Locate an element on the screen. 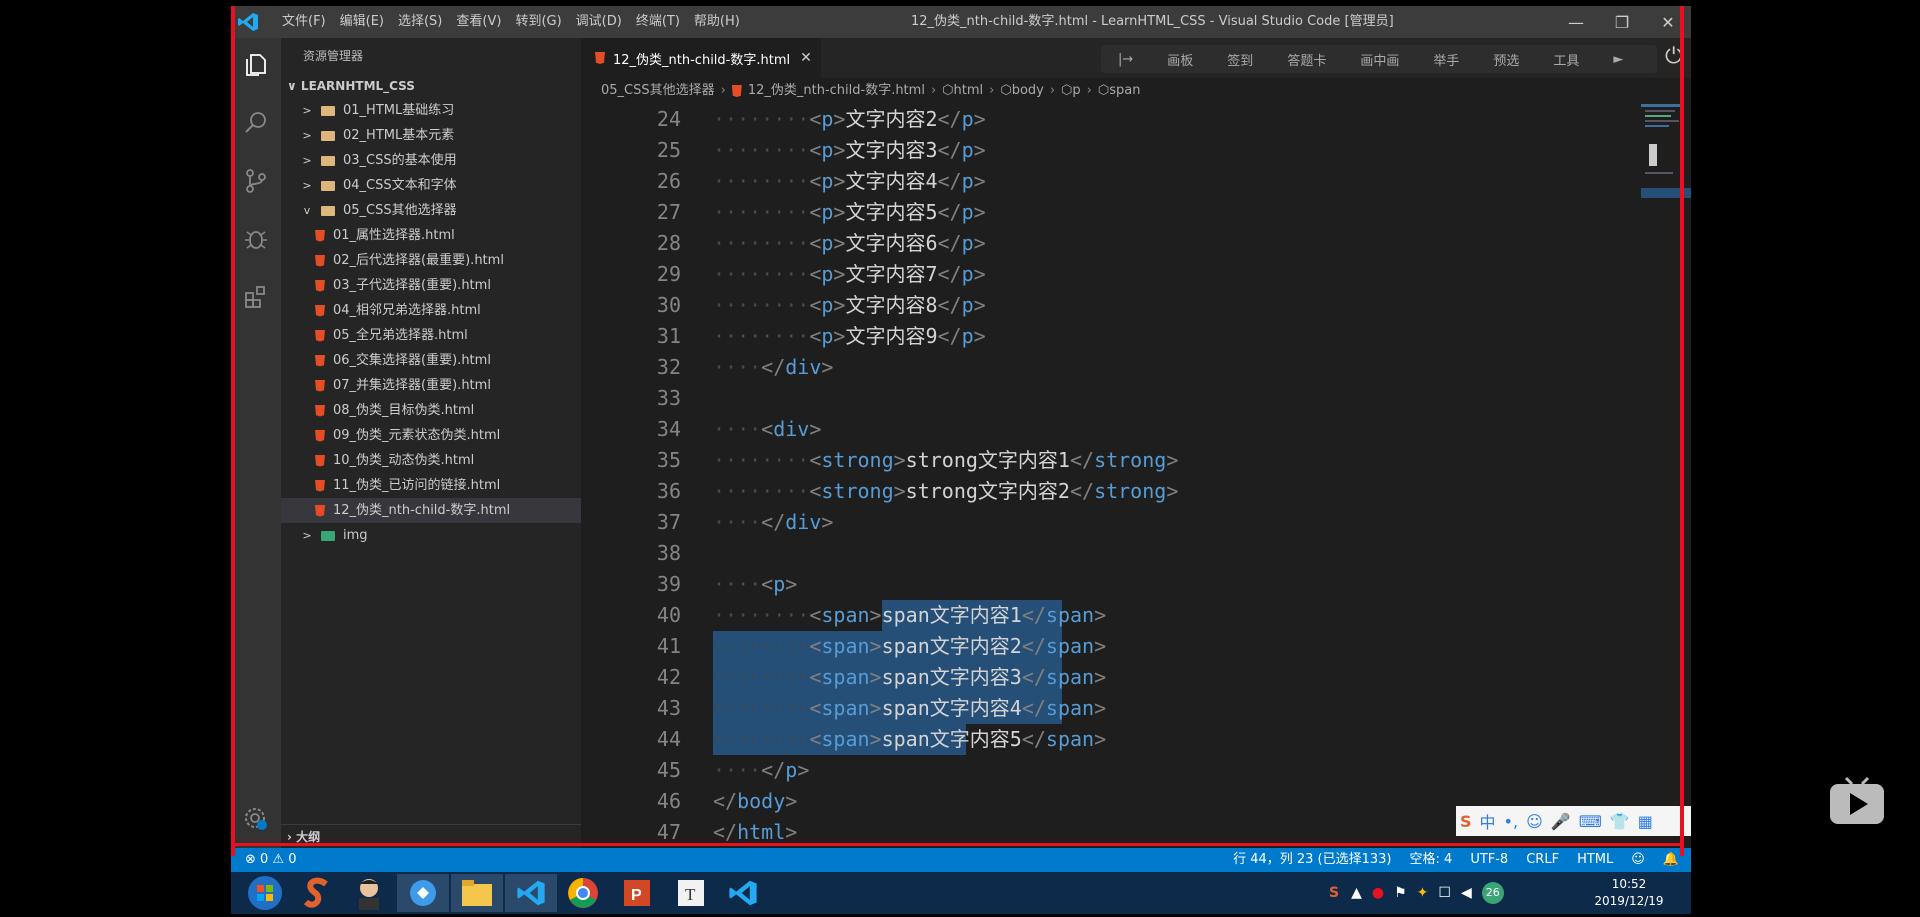 The height and width of the screenshot is (917, 1920). ime-button: 👕 is located at coordinates (1620, 821).